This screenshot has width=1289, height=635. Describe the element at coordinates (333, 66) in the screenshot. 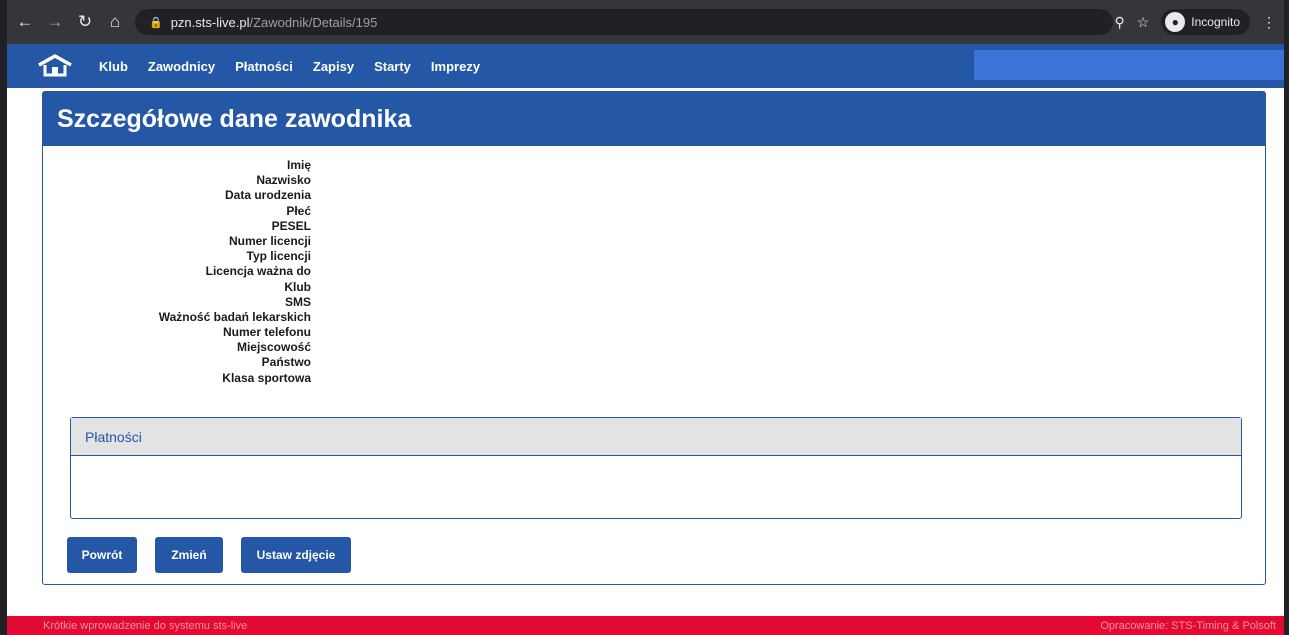

I see `nav-item-zapisy: Zapisy` at that location.